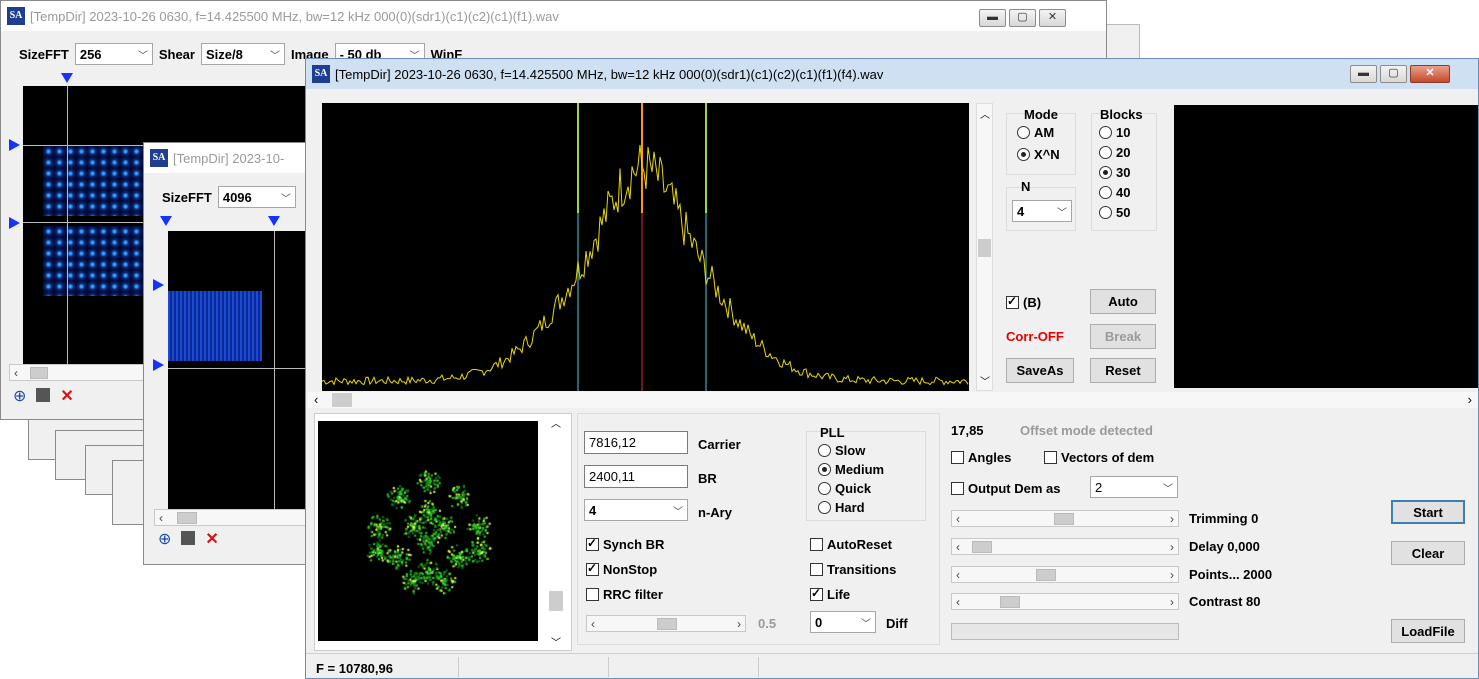  Describe the element at coordinates (1042, 211) in the screenshot. I see `n-select: 4 ﹀` at that location.